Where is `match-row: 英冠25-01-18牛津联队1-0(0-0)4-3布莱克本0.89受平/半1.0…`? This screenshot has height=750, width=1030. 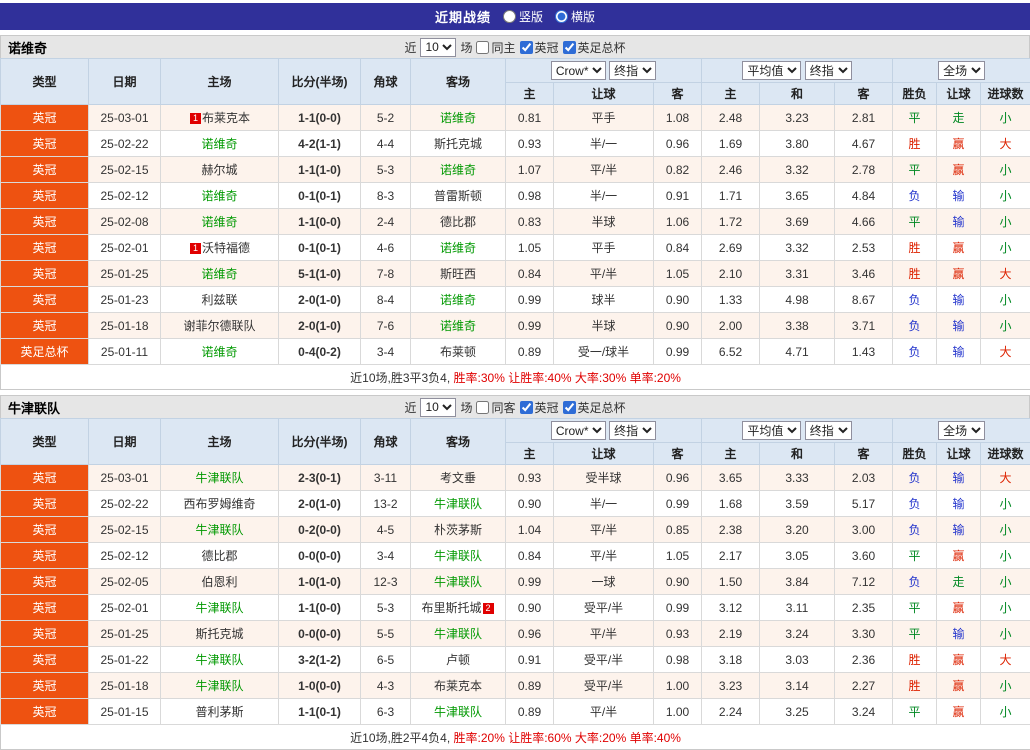
match-row: 英冠25-01-18牛津联队1-0(0-0)4-3布莱克本0.89受平/半1.0… is located at coordinates (515, 686).